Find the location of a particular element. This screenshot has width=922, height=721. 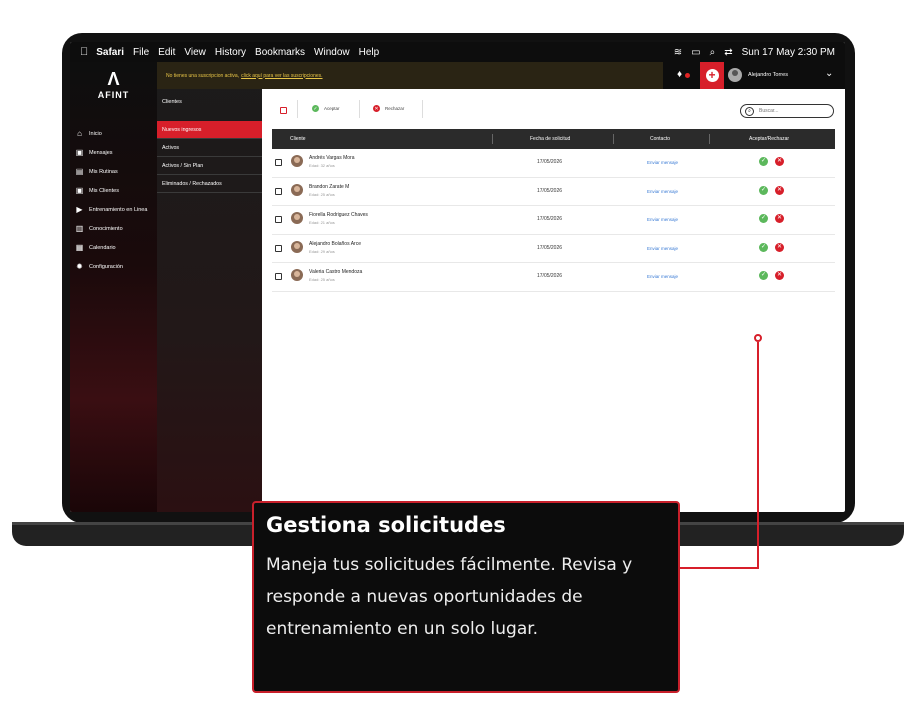

client-name: Valeria Castro Mendoza is located at coordinates (336, 272).